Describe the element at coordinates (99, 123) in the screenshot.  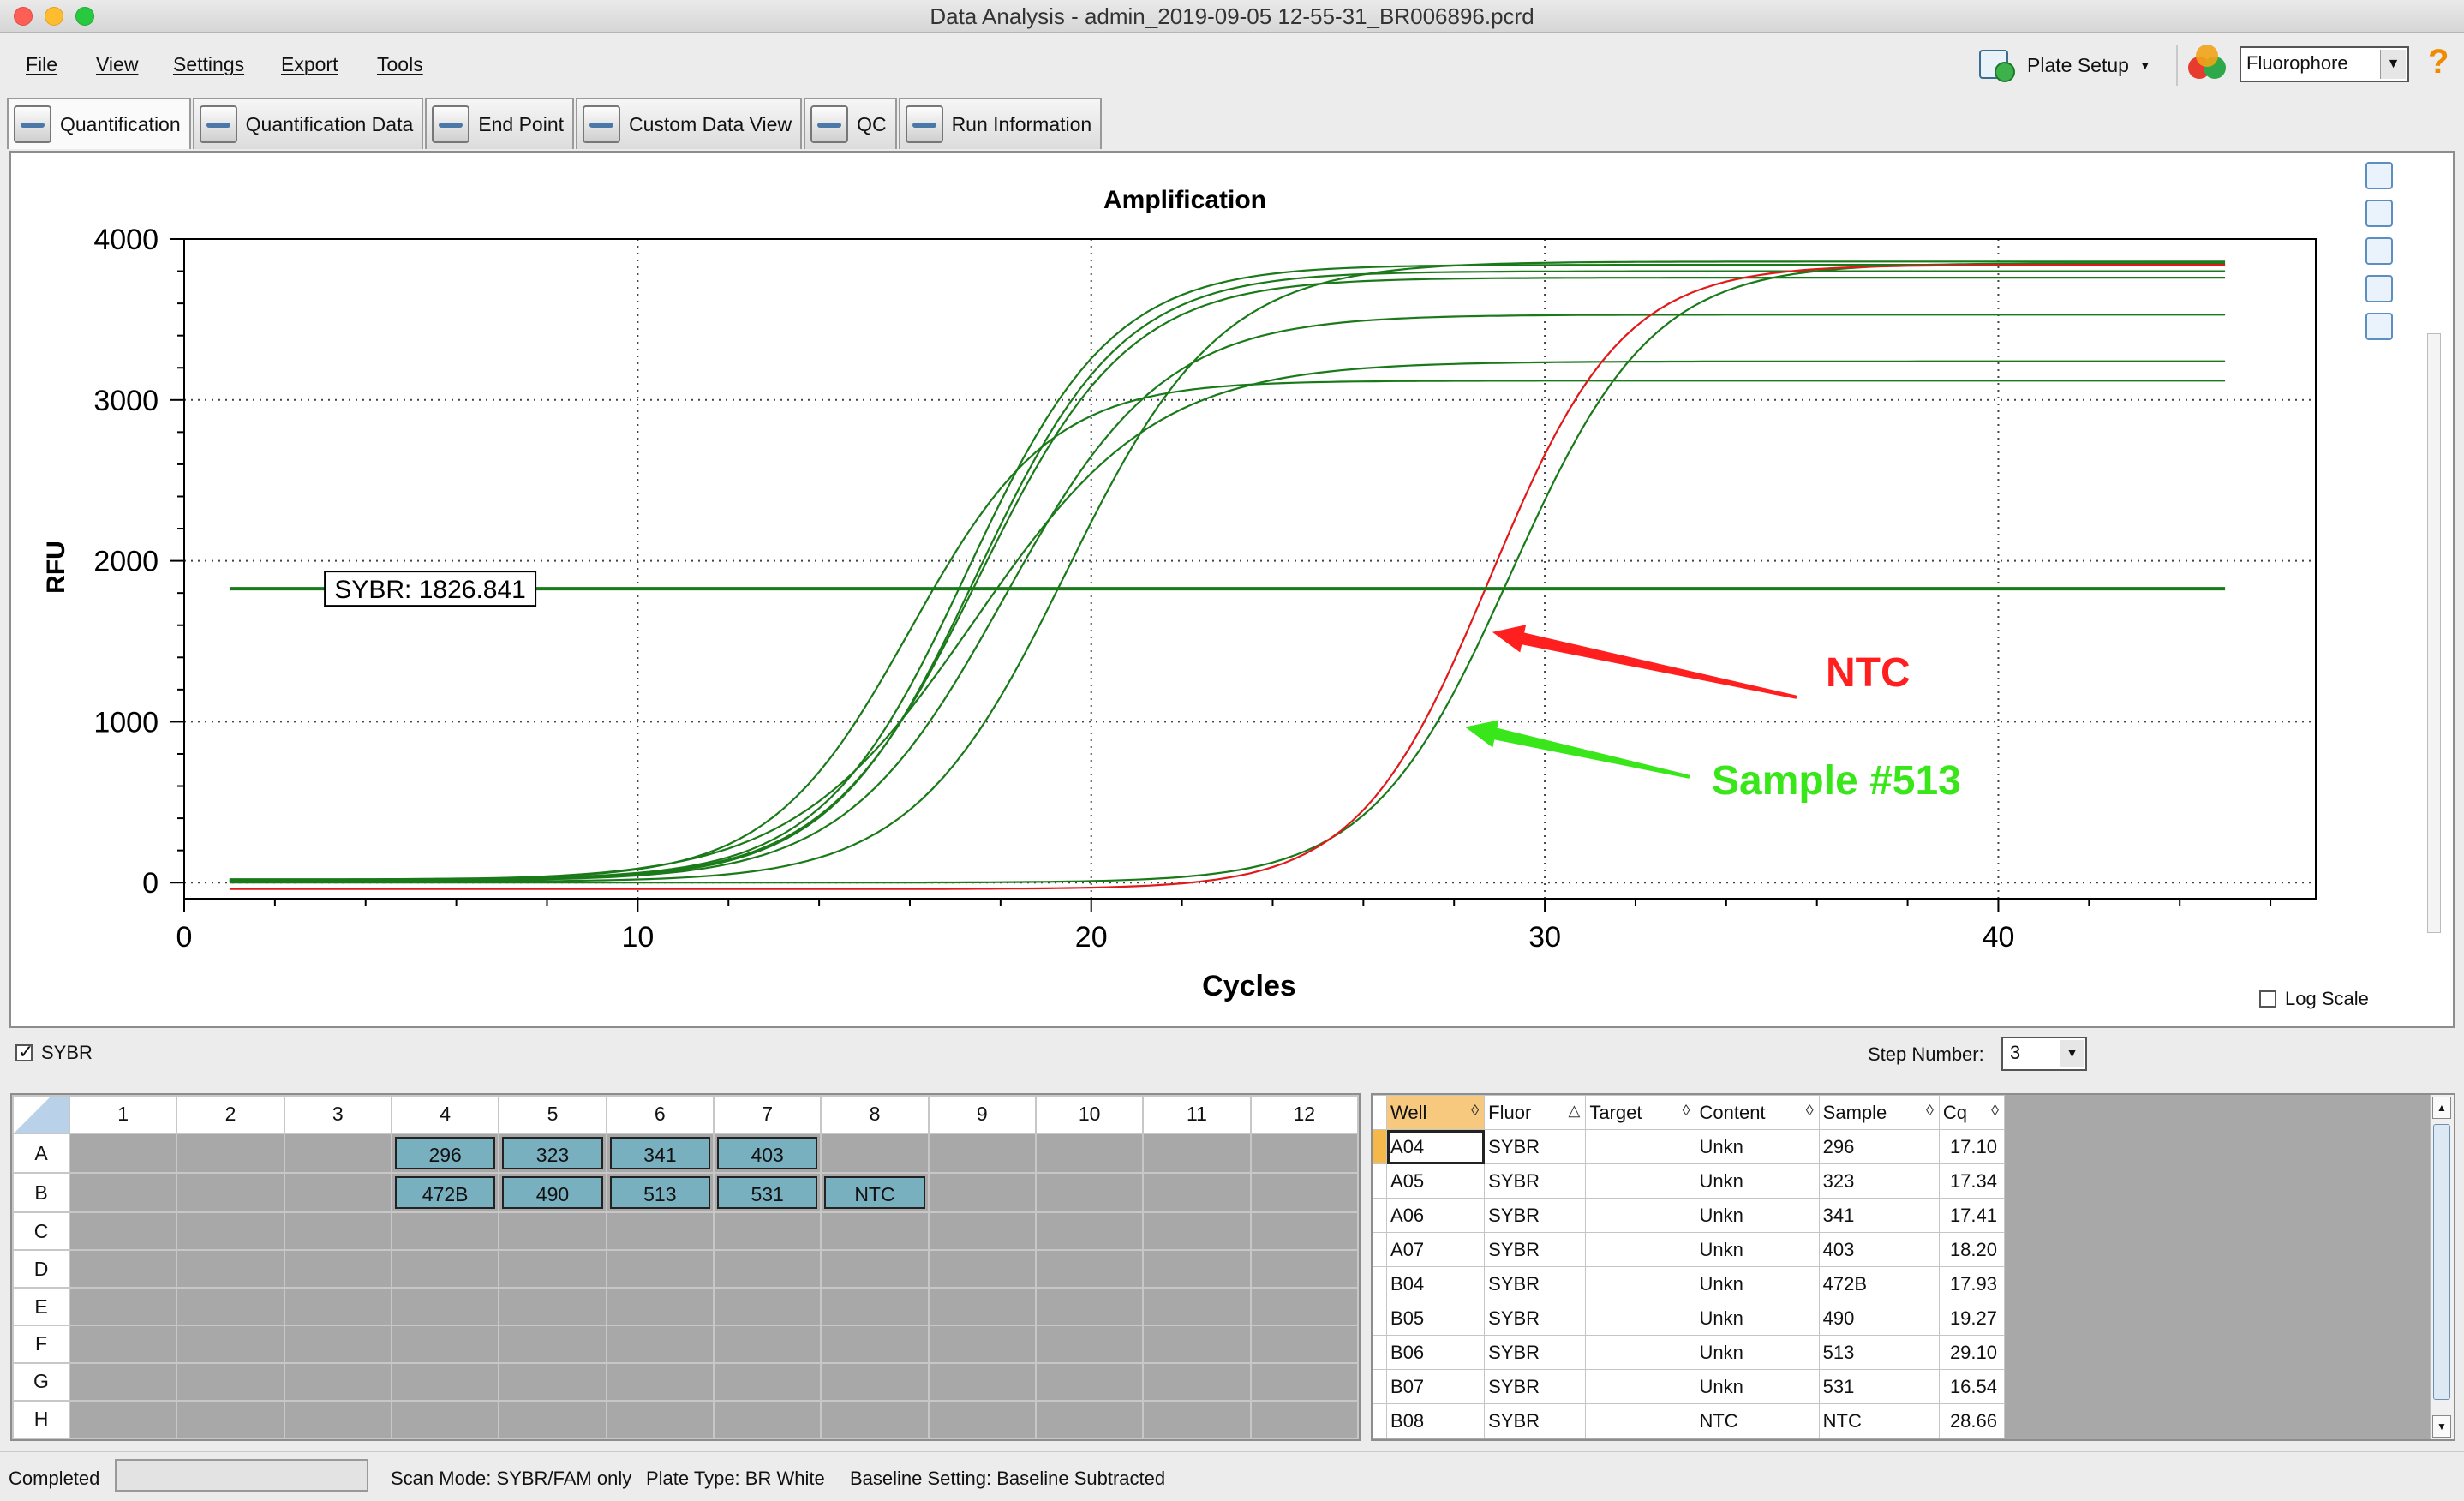
I see `tab-quantification: Quantification` at that location.